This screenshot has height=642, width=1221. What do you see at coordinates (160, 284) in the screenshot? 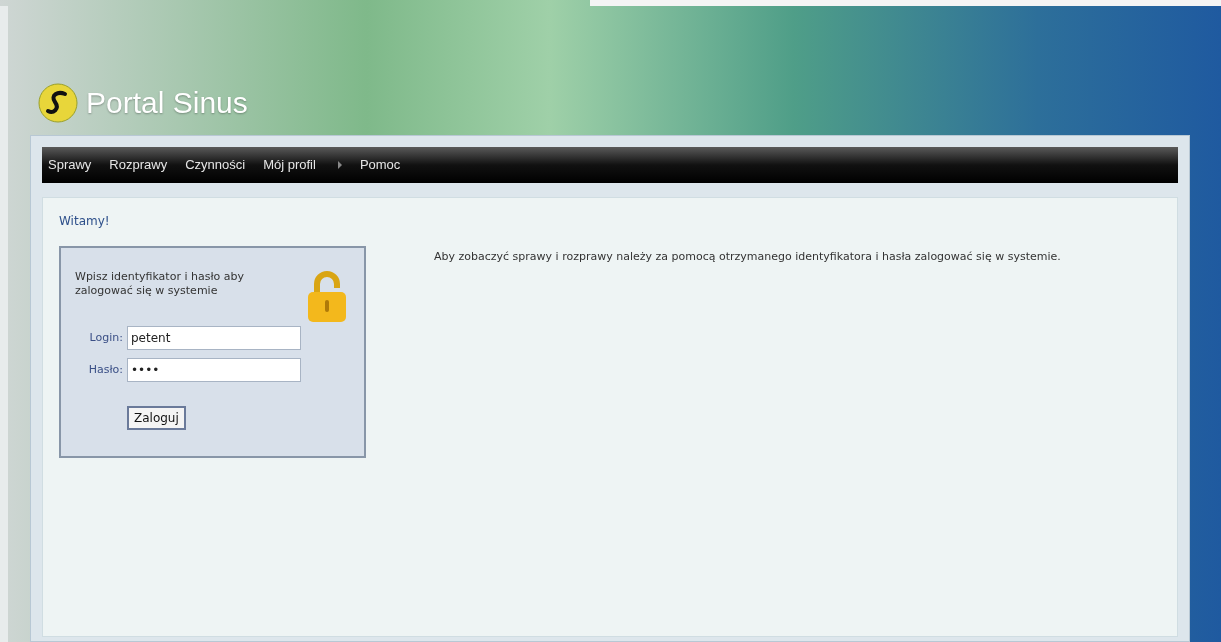
I see `login-instruction: Wpisz identyfikator i hasło aby zalogować się w systemie` at bounding box center [160, 284].